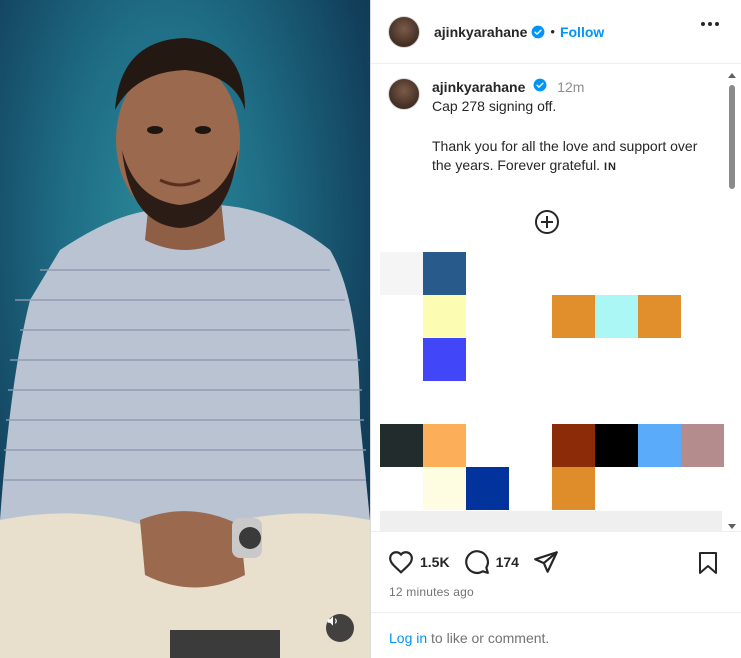 This screenshot has width=741, height=658. What do you see at coordinates (582, 32) in the screenshot?
I see `follow-button: Follow` at bounding box center [582, 32].